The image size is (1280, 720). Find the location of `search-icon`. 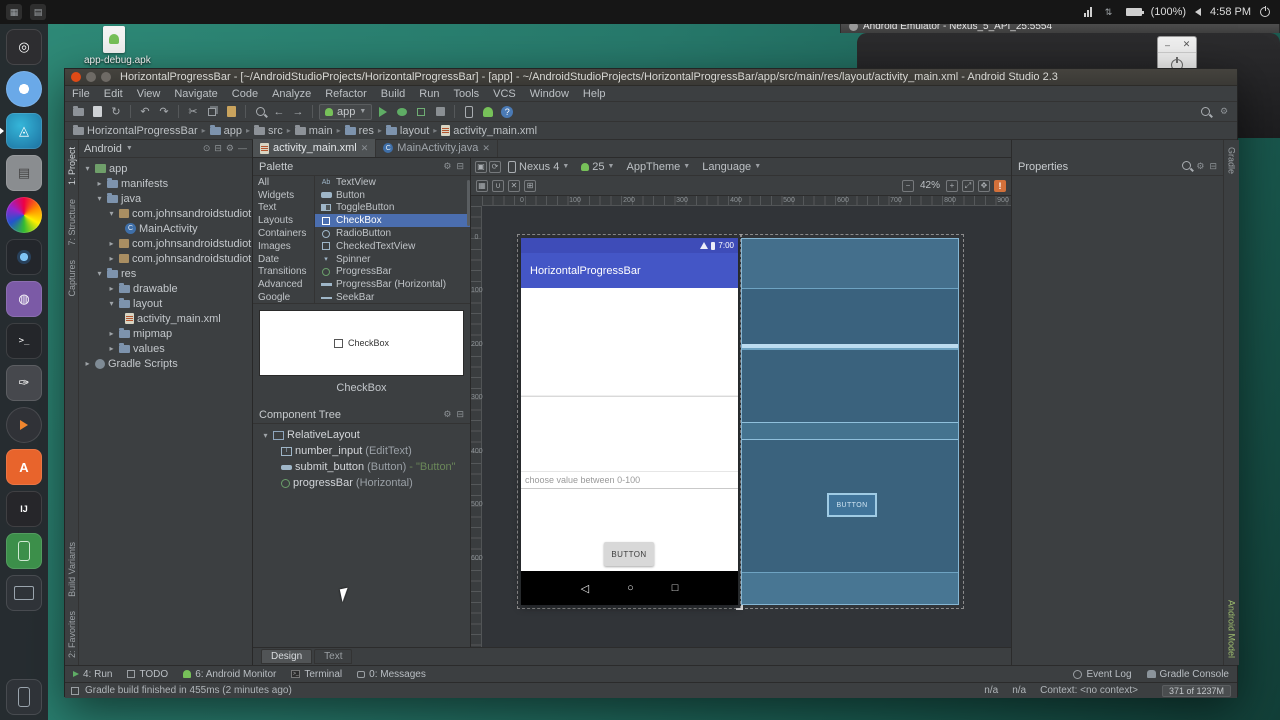

search-icon is located at coordinates (1187, 166).